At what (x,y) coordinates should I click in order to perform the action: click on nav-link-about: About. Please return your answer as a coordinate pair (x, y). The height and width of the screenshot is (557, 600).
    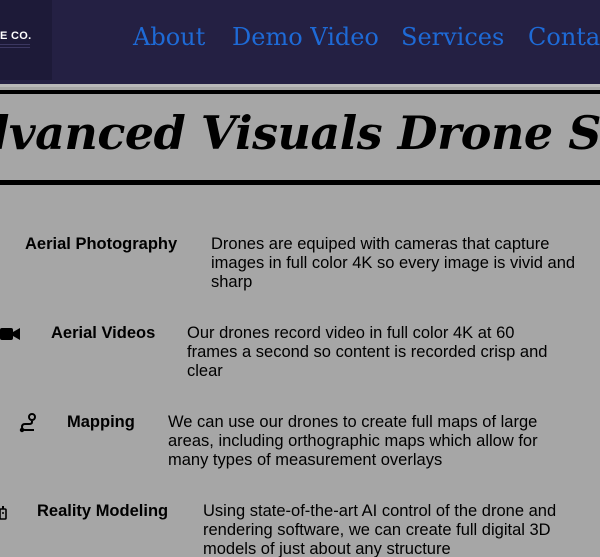
    Looking at the image, I should click on (169, 37).